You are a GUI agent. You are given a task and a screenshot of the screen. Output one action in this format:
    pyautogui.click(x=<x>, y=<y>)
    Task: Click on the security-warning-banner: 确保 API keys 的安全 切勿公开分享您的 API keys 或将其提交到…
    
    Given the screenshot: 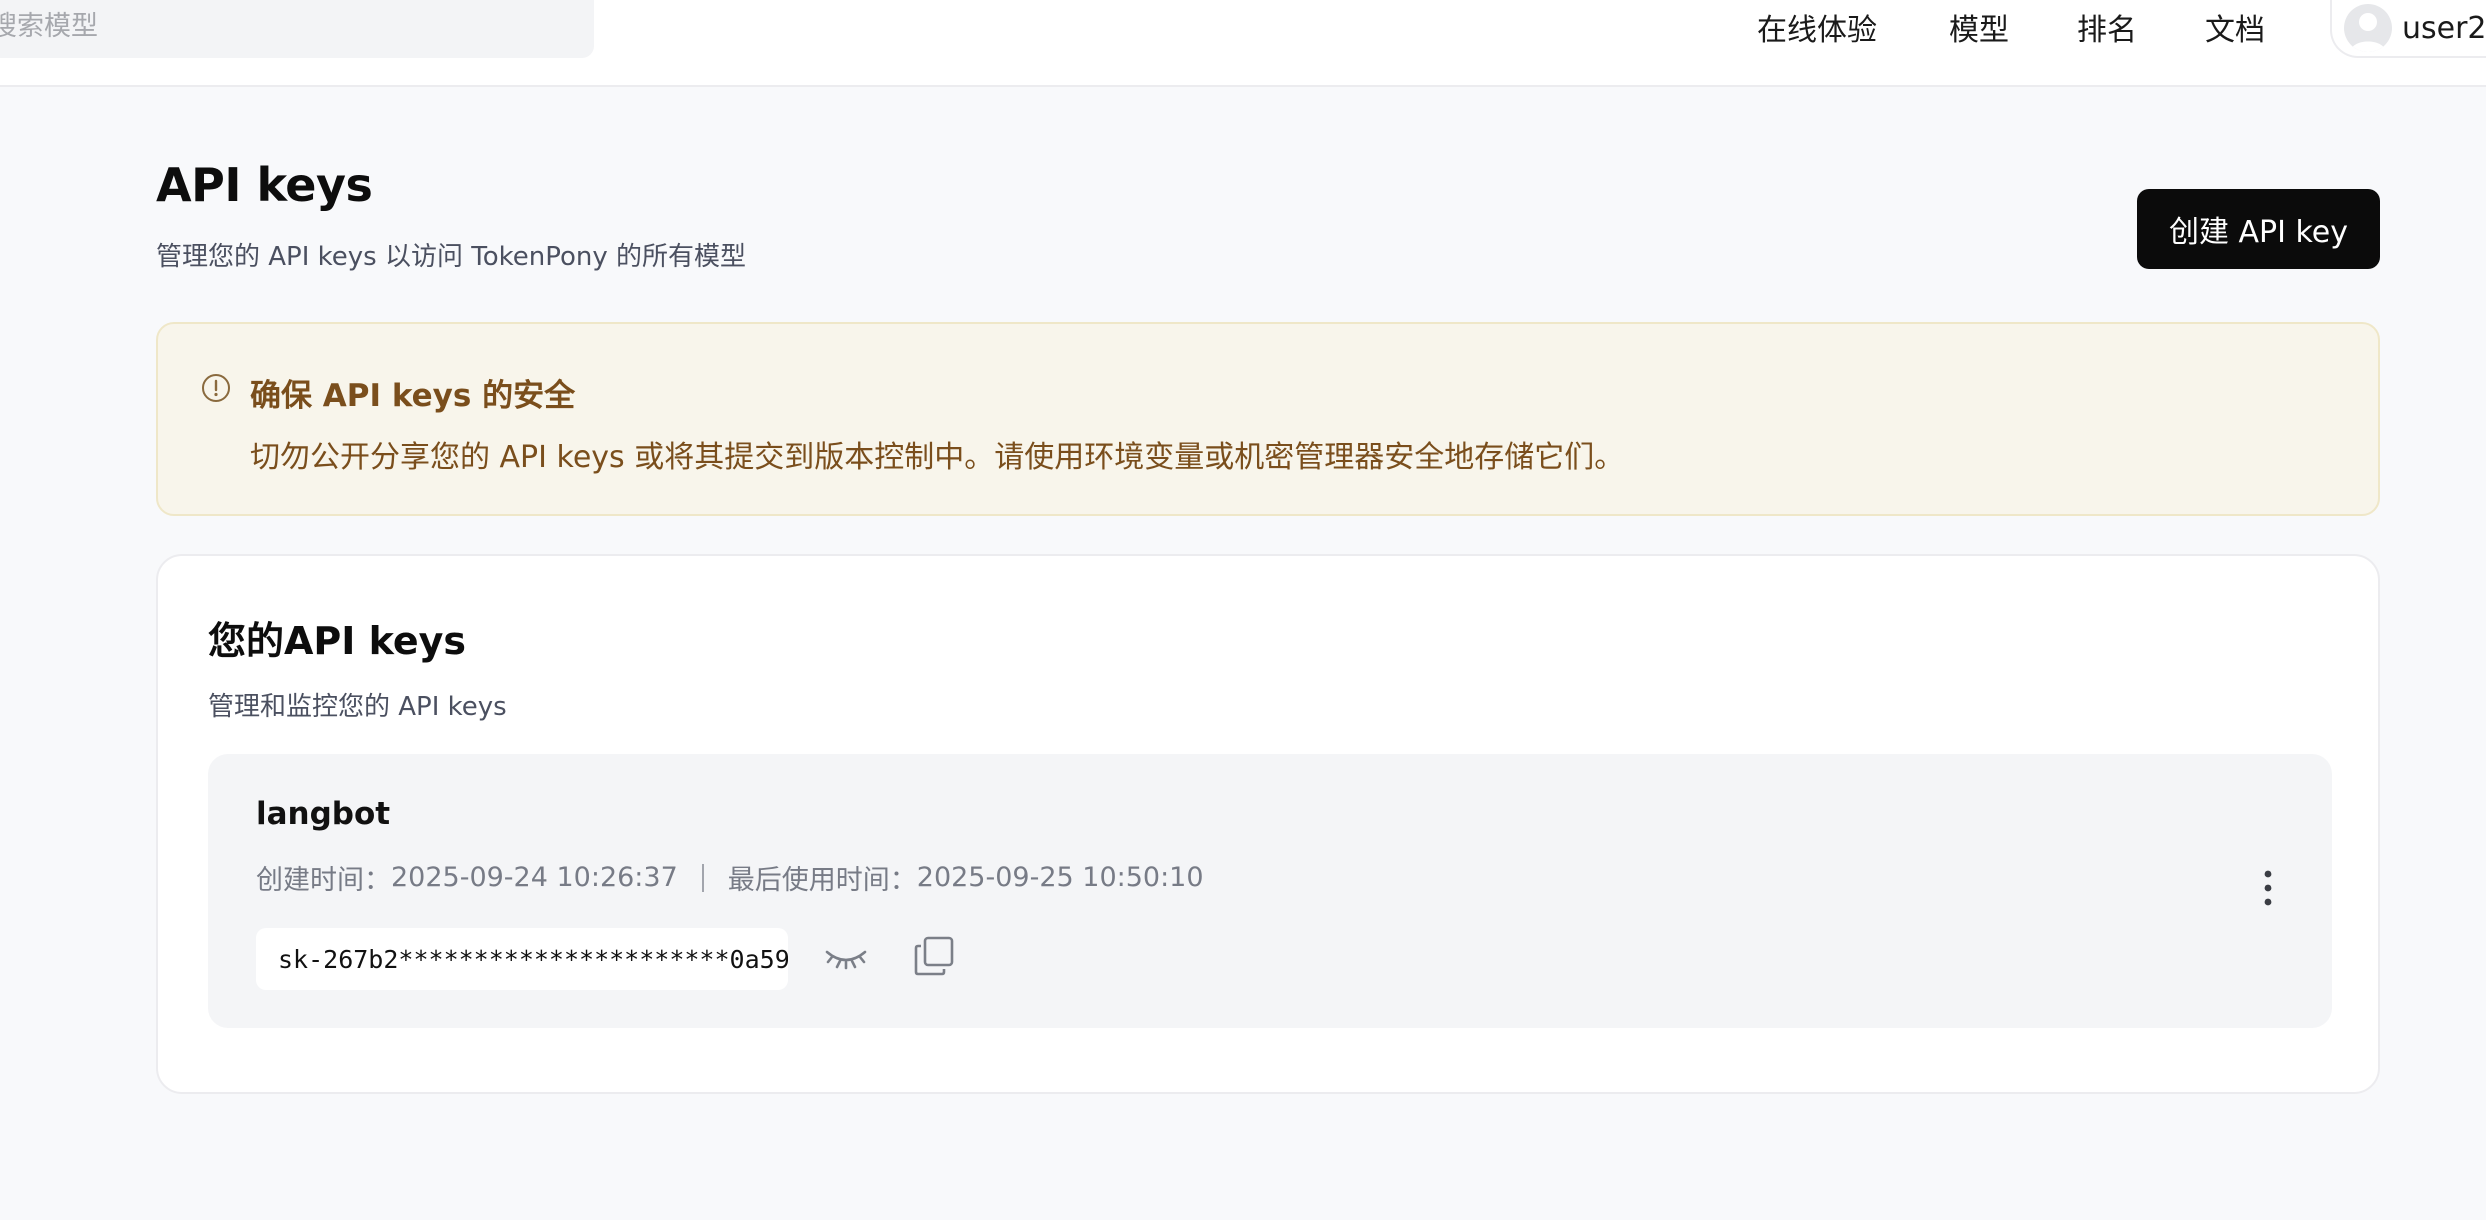 What is the action you would take?
    pyautogui.click(x=1268, y=419)
    